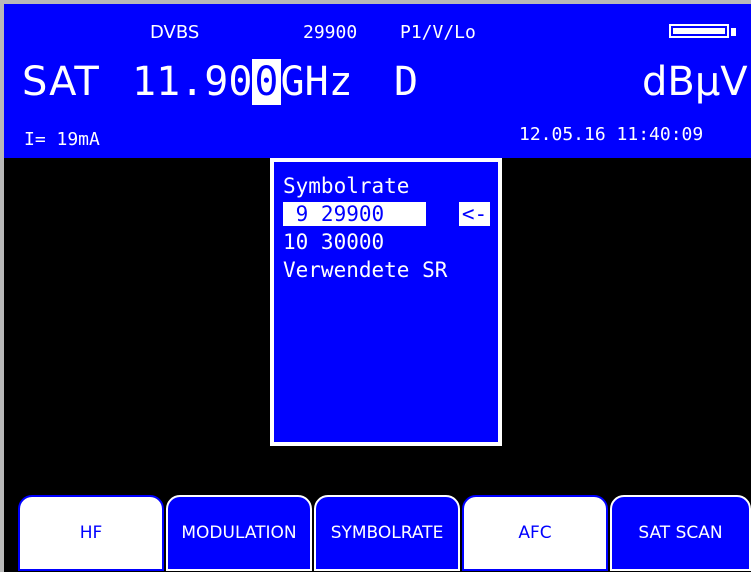 Image resolution: width=751 pixels, height=572 pixels. I want to click on menu-item: 10 30000, so click(333, 242).